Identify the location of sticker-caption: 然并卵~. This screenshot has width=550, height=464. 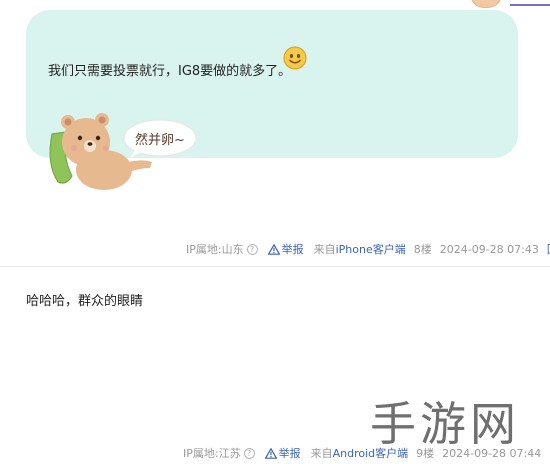
(160, 140).